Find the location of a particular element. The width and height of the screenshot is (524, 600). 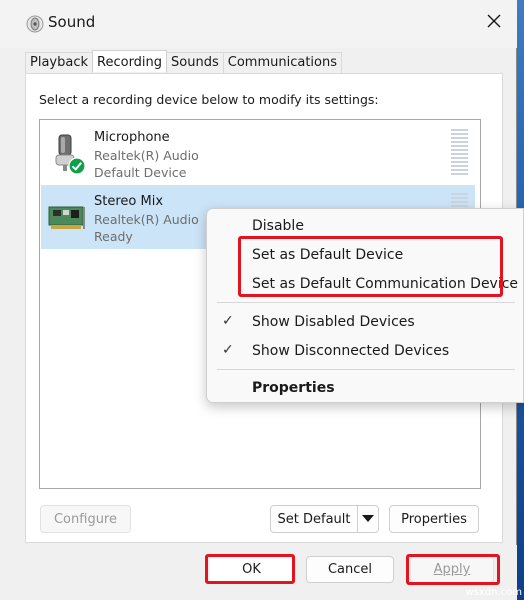

menu-item-show-disconnected-devices: Show Disconnected Devices is located at coordinates (350, 351).